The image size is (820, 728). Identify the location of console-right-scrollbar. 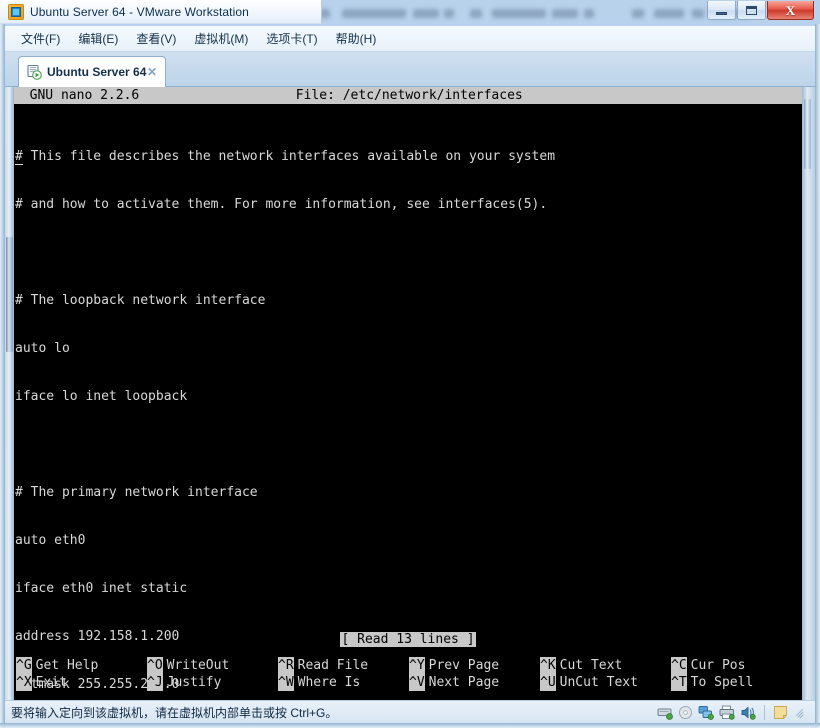
(808, 393).